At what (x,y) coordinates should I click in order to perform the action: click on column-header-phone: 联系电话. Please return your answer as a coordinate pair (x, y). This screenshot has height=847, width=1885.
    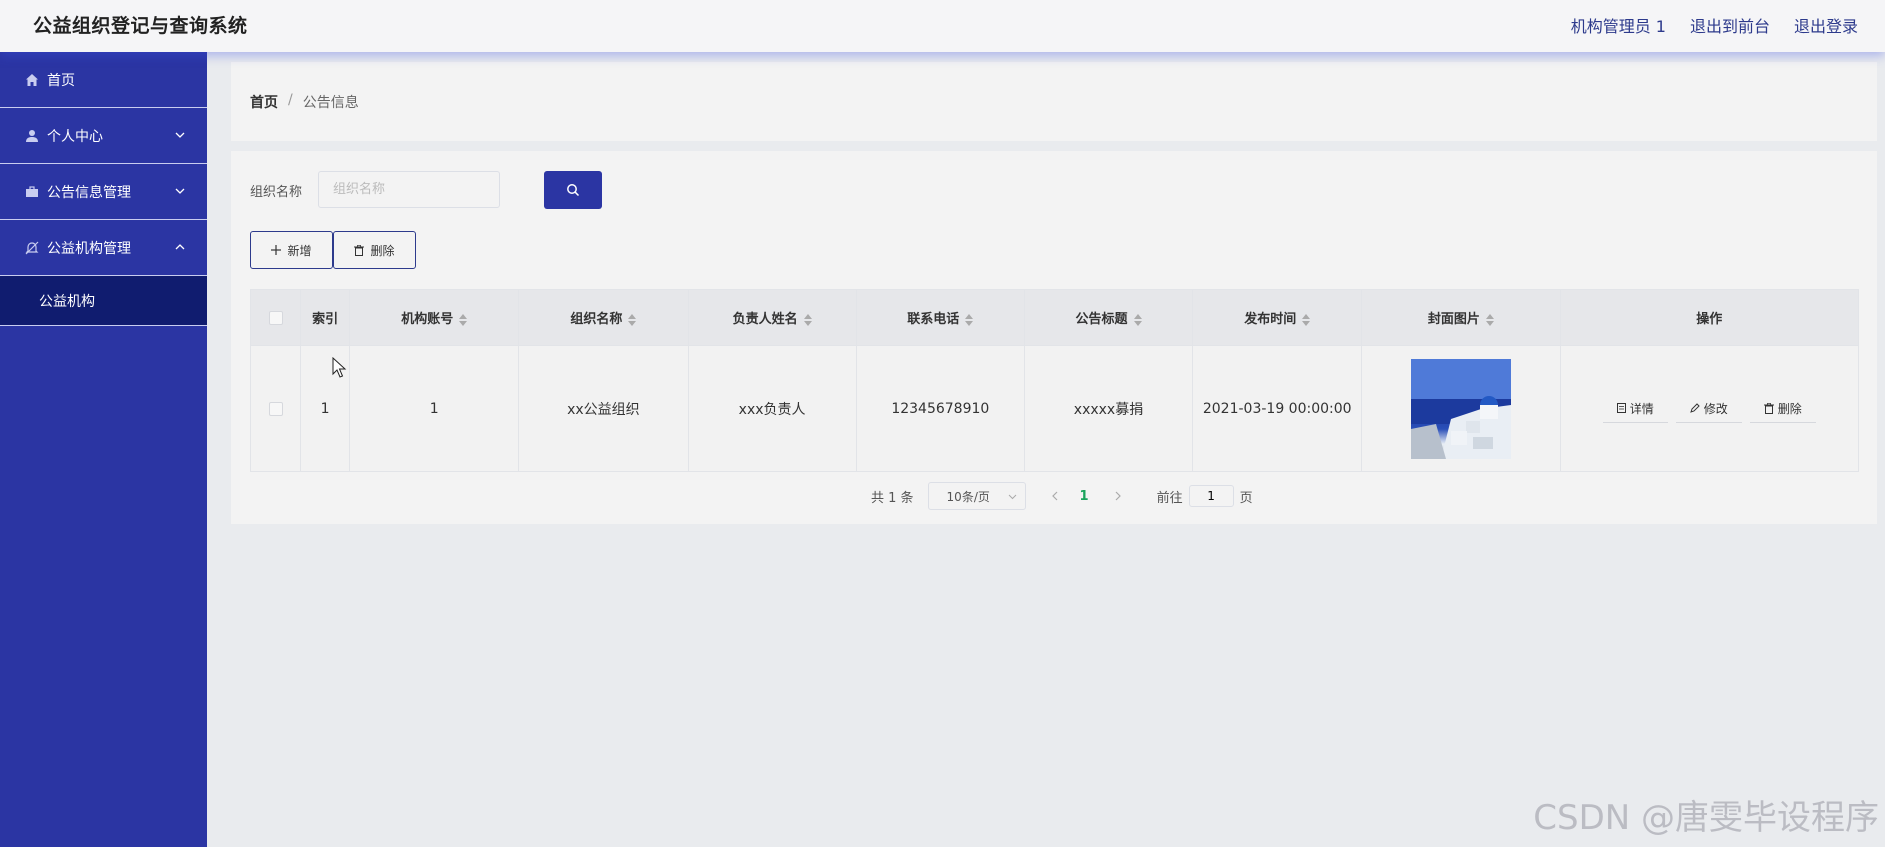
    Looking at the image, I should click on (940, 317).